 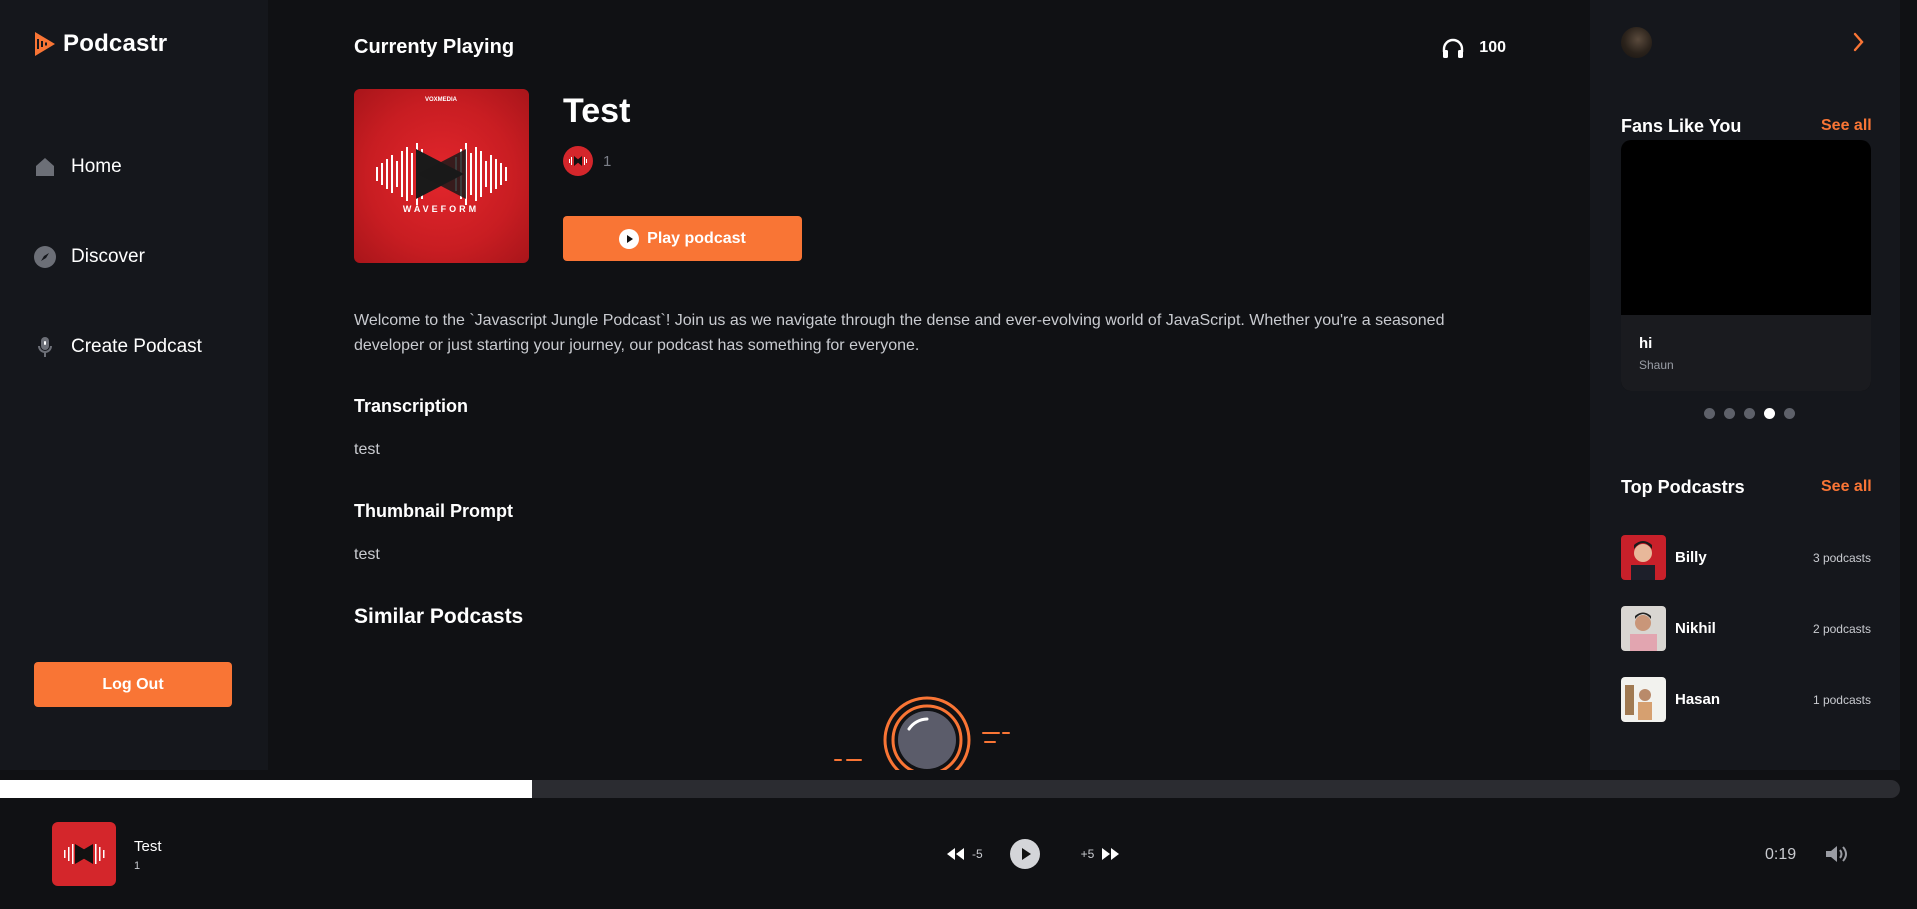 I want to click on window-scrollbar, so click(x=1908, y=454).